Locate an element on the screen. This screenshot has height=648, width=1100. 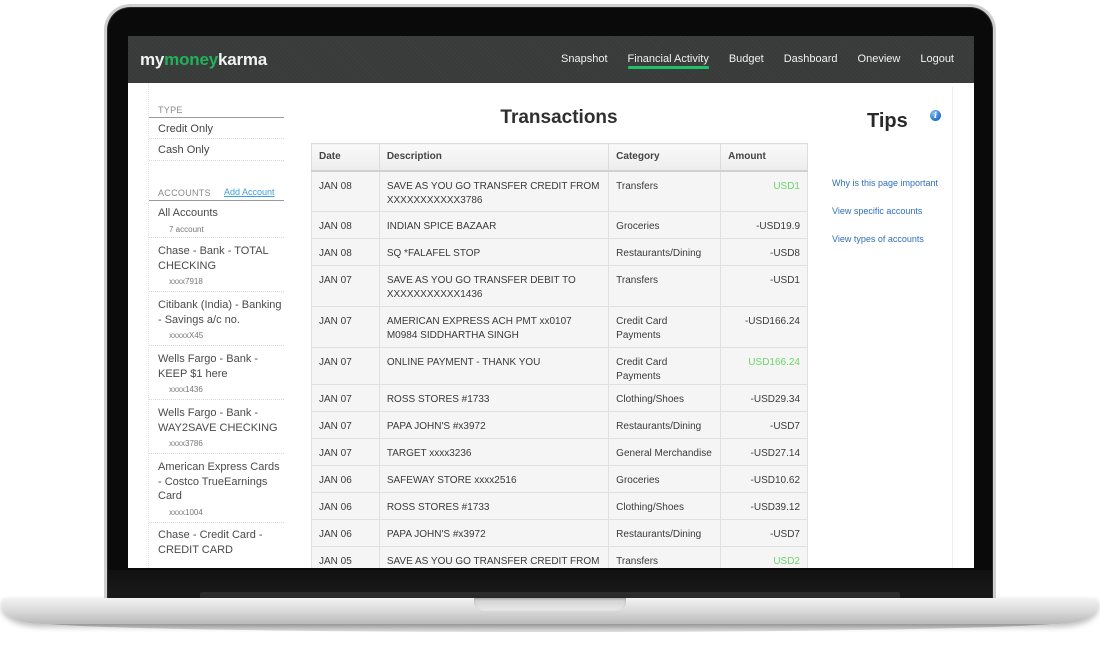
filter-cash-only: Cash Only is located at coordinates (183, 150).